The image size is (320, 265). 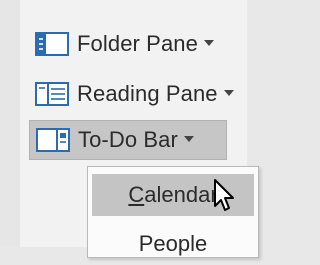 I want to click on folder-pane-icon, so click(x=52, y=44).